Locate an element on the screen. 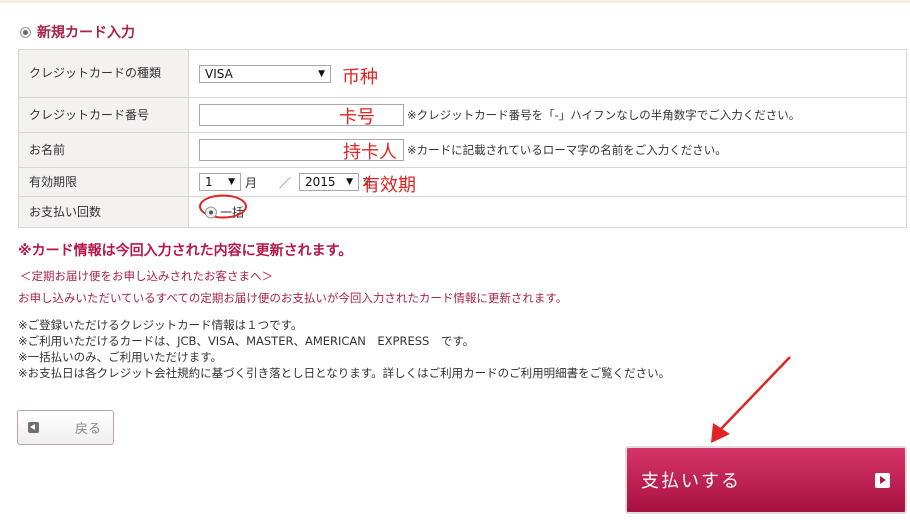  name-label: お名前 is located at coordinates (103, 150).